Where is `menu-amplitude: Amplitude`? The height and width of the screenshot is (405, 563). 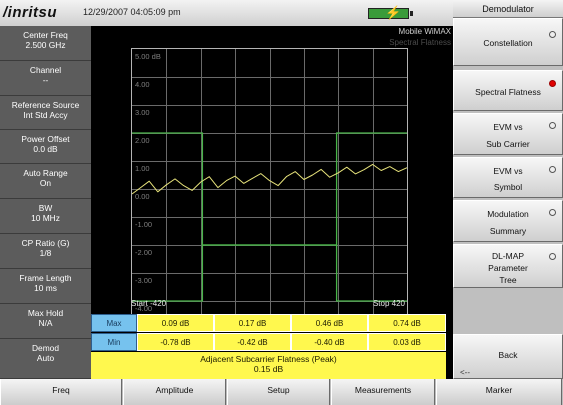 menu-amplitude: Amplitude is located at coordinates (174, 392).